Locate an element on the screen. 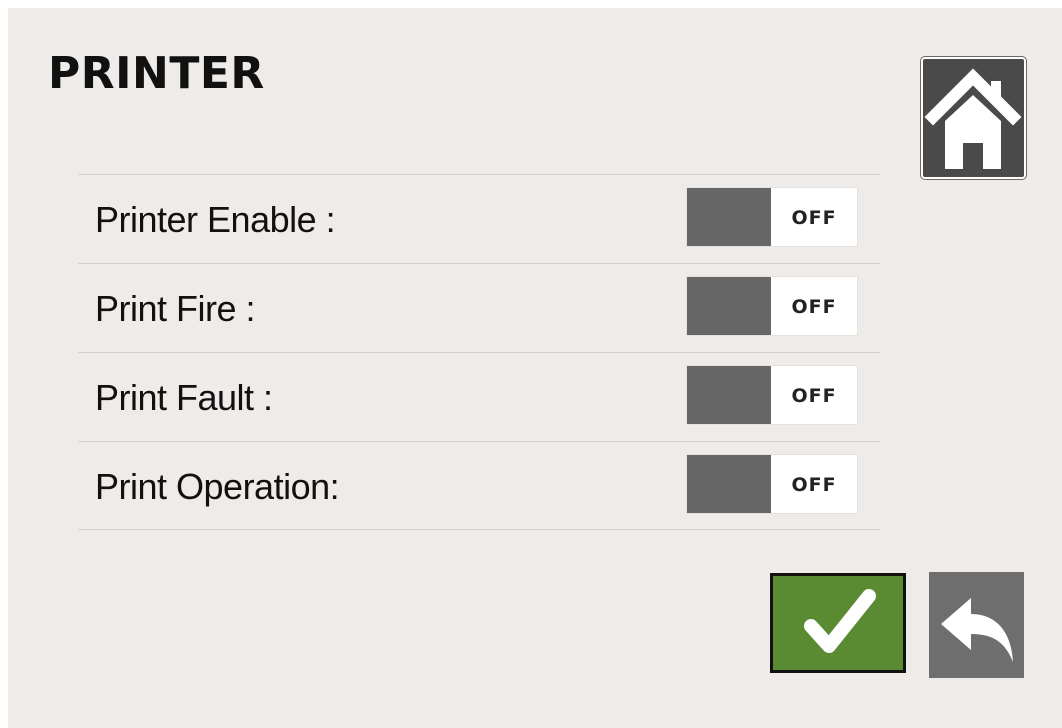 The image size is (1062, 728). setting-label: Printer Enable : is located at coordinates (215, 219).